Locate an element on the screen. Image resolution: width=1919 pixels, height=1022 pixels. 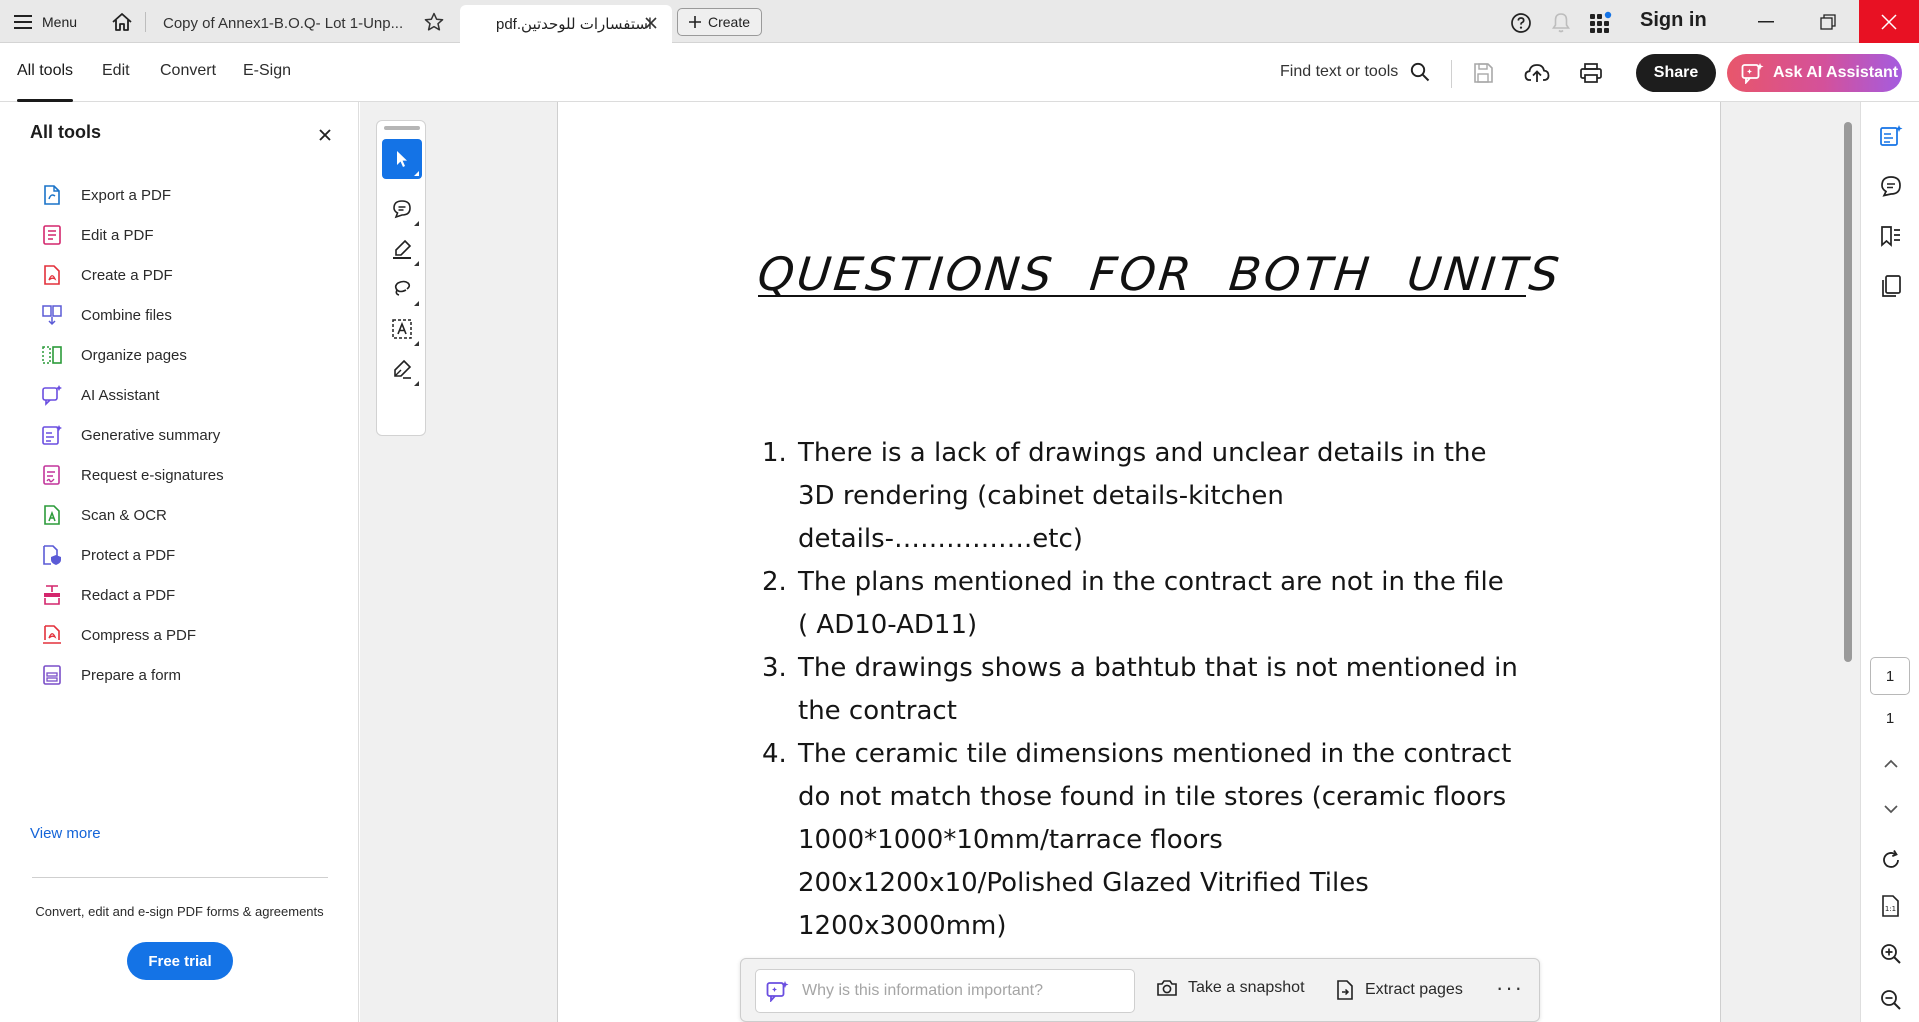
draw-tool is located at coordinates (402, 289).